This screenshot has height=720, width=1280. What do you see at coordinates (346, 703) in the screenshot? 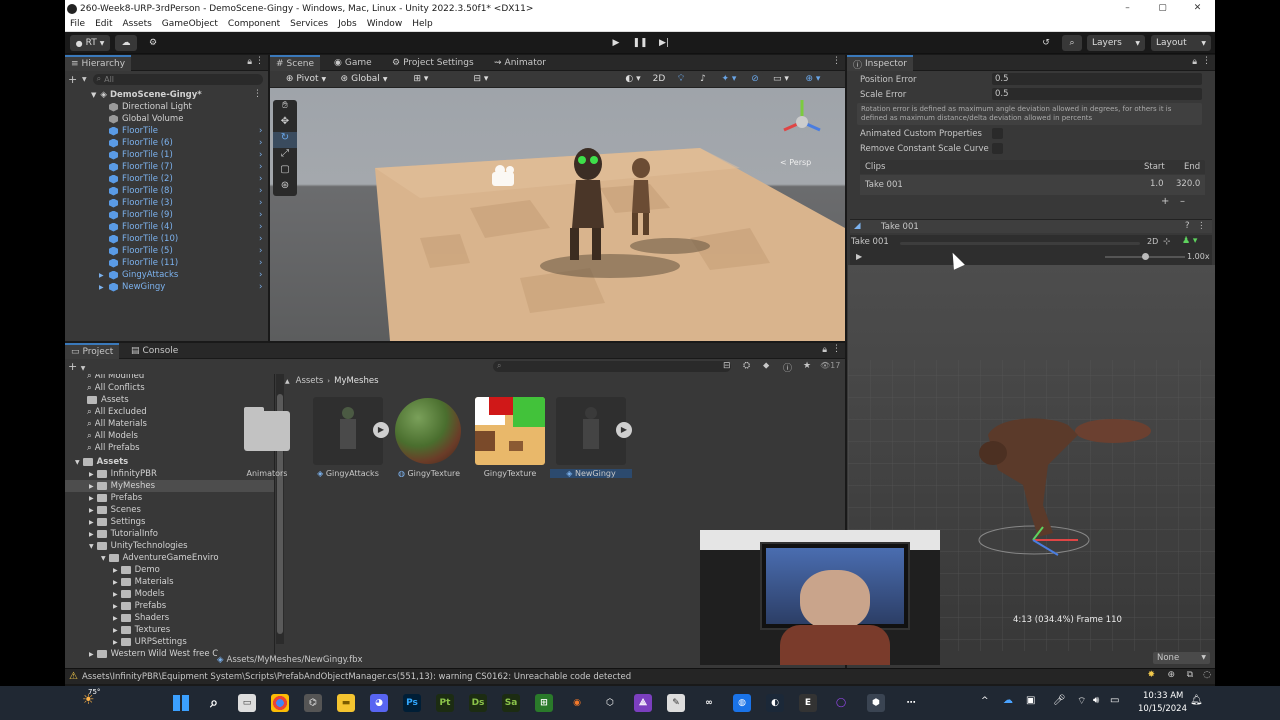
I see `file-explorer-icon: ▬` at bounding box center [346, 703].